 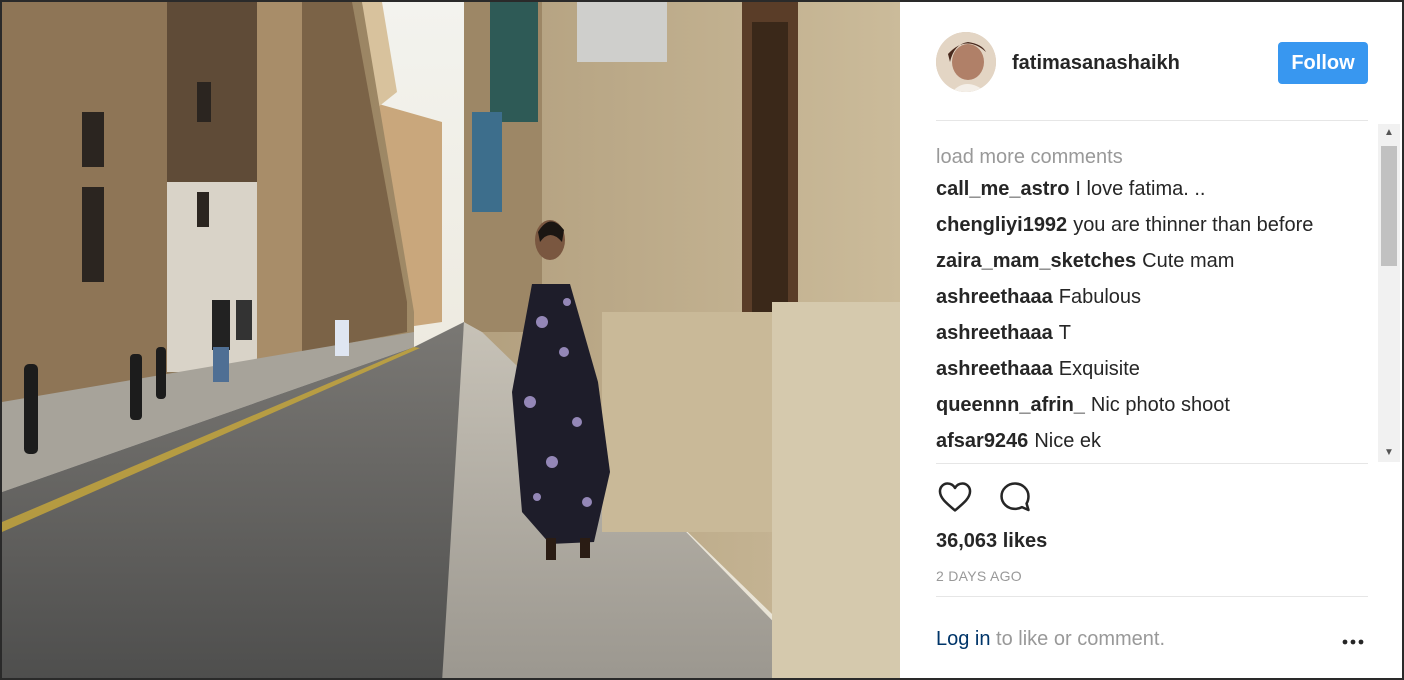 What do you see at coordinates (1156, 336) in the screenshot?
I see `comment-row: ashreethaaa T` at bounding box center [1156, 336].